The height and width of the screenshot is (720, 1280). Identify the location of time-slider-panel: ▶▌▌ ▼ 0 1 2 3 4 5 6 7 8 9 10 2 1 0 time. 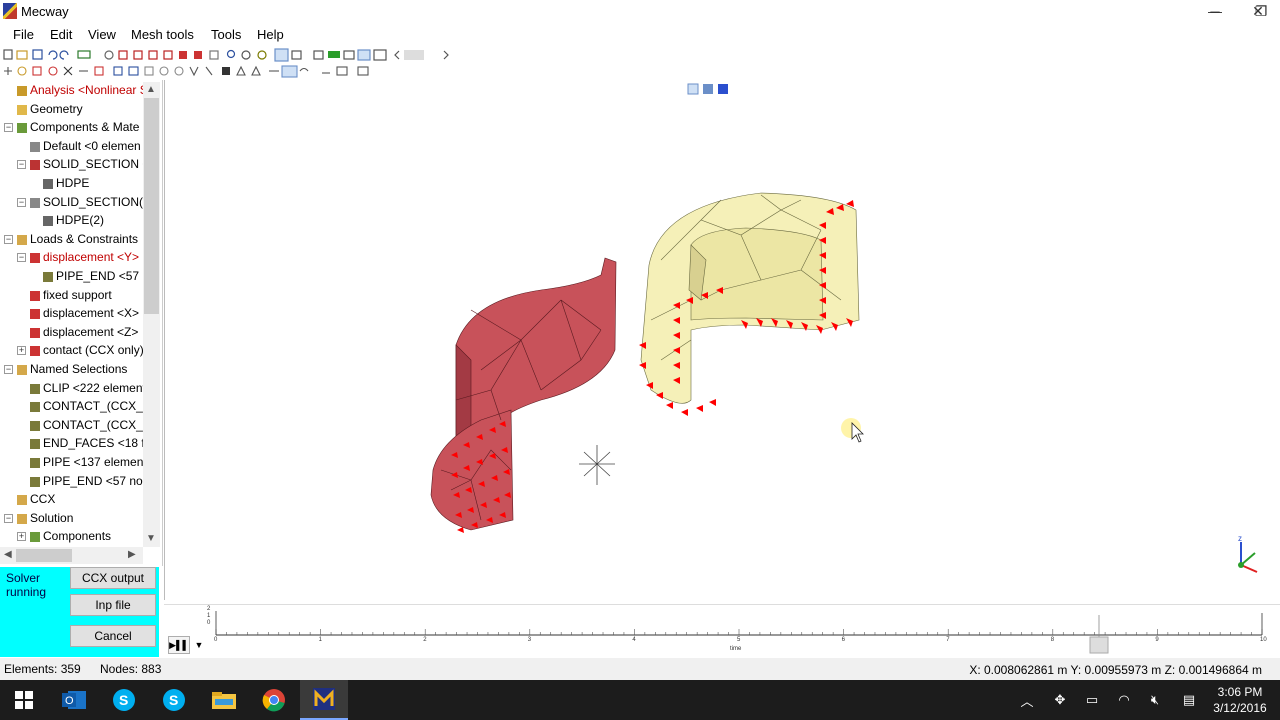
(722, 630).